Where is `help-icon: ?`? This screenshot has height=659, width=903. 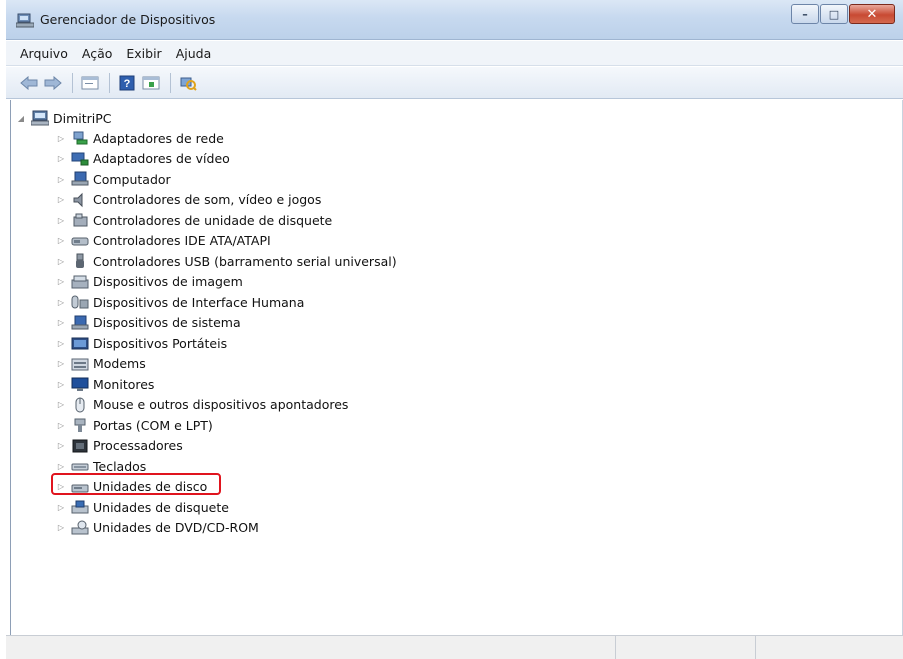
help-icon: ? is located at coordinates (127, 82).